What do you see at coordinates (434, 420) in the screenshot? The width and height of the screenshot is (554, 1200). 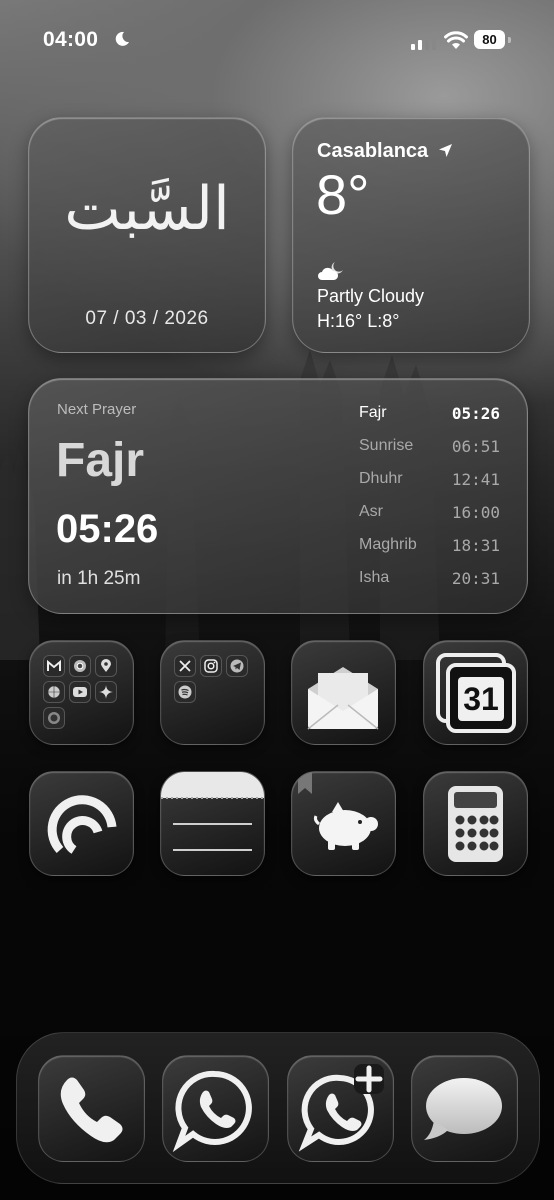 I see `prayer-row-fajr: Fajr 05:26` at bounding box center [434, 420].